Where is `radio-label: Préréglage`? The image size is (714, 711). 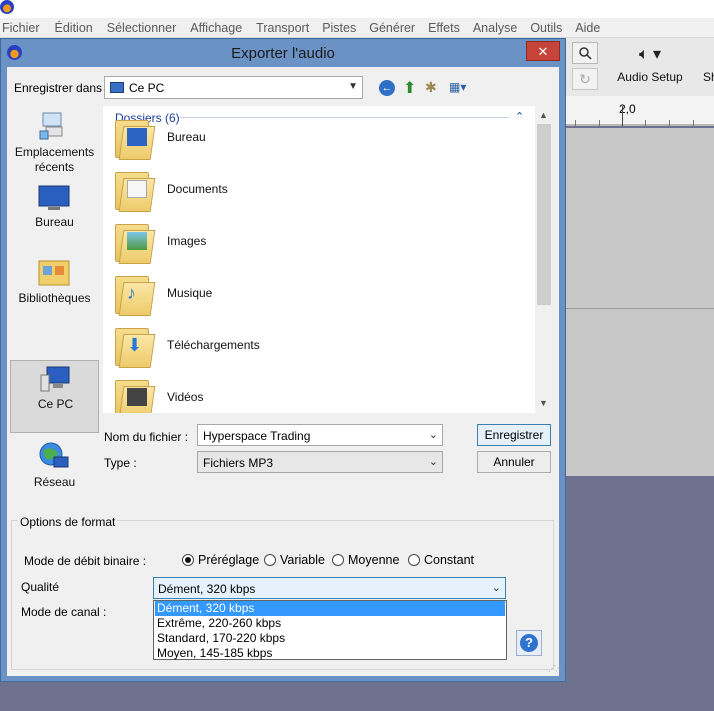 radio-label: Préréglage is located at coordinates (229, 560).